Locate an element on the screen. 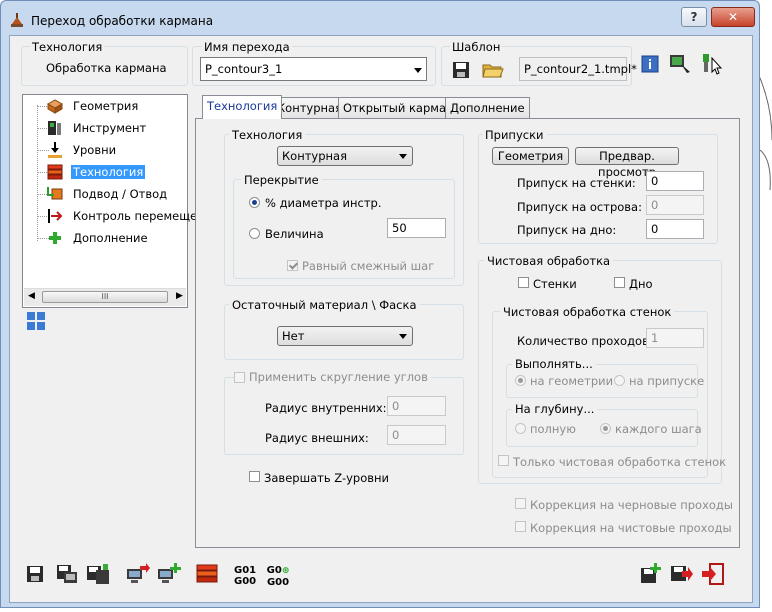 This screenshot has height=612, width=772. g0-label: G0 is located at coordinates (274, 570).